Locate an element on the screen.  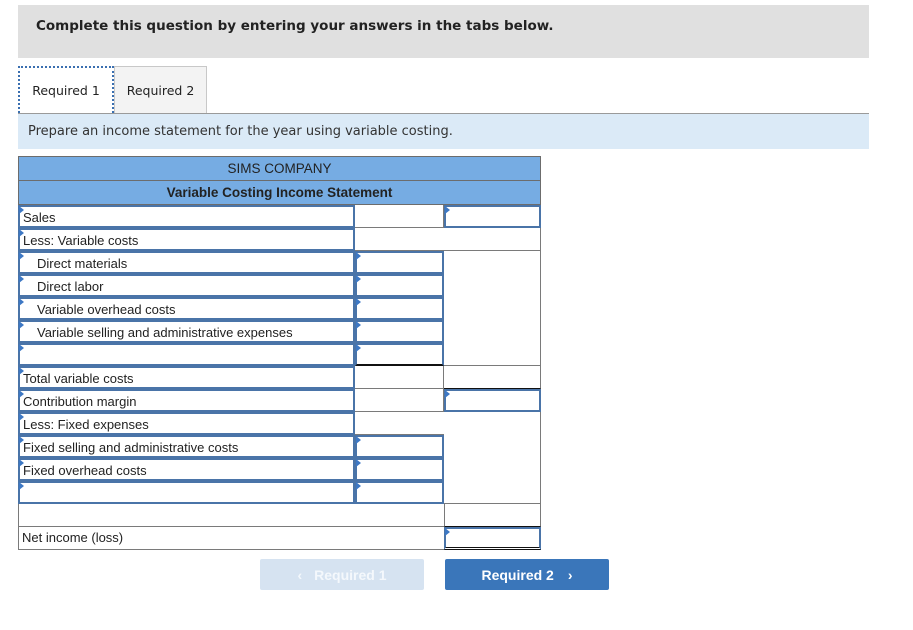
tab-required-1: Required 1 is located at coordinates (66, 89).